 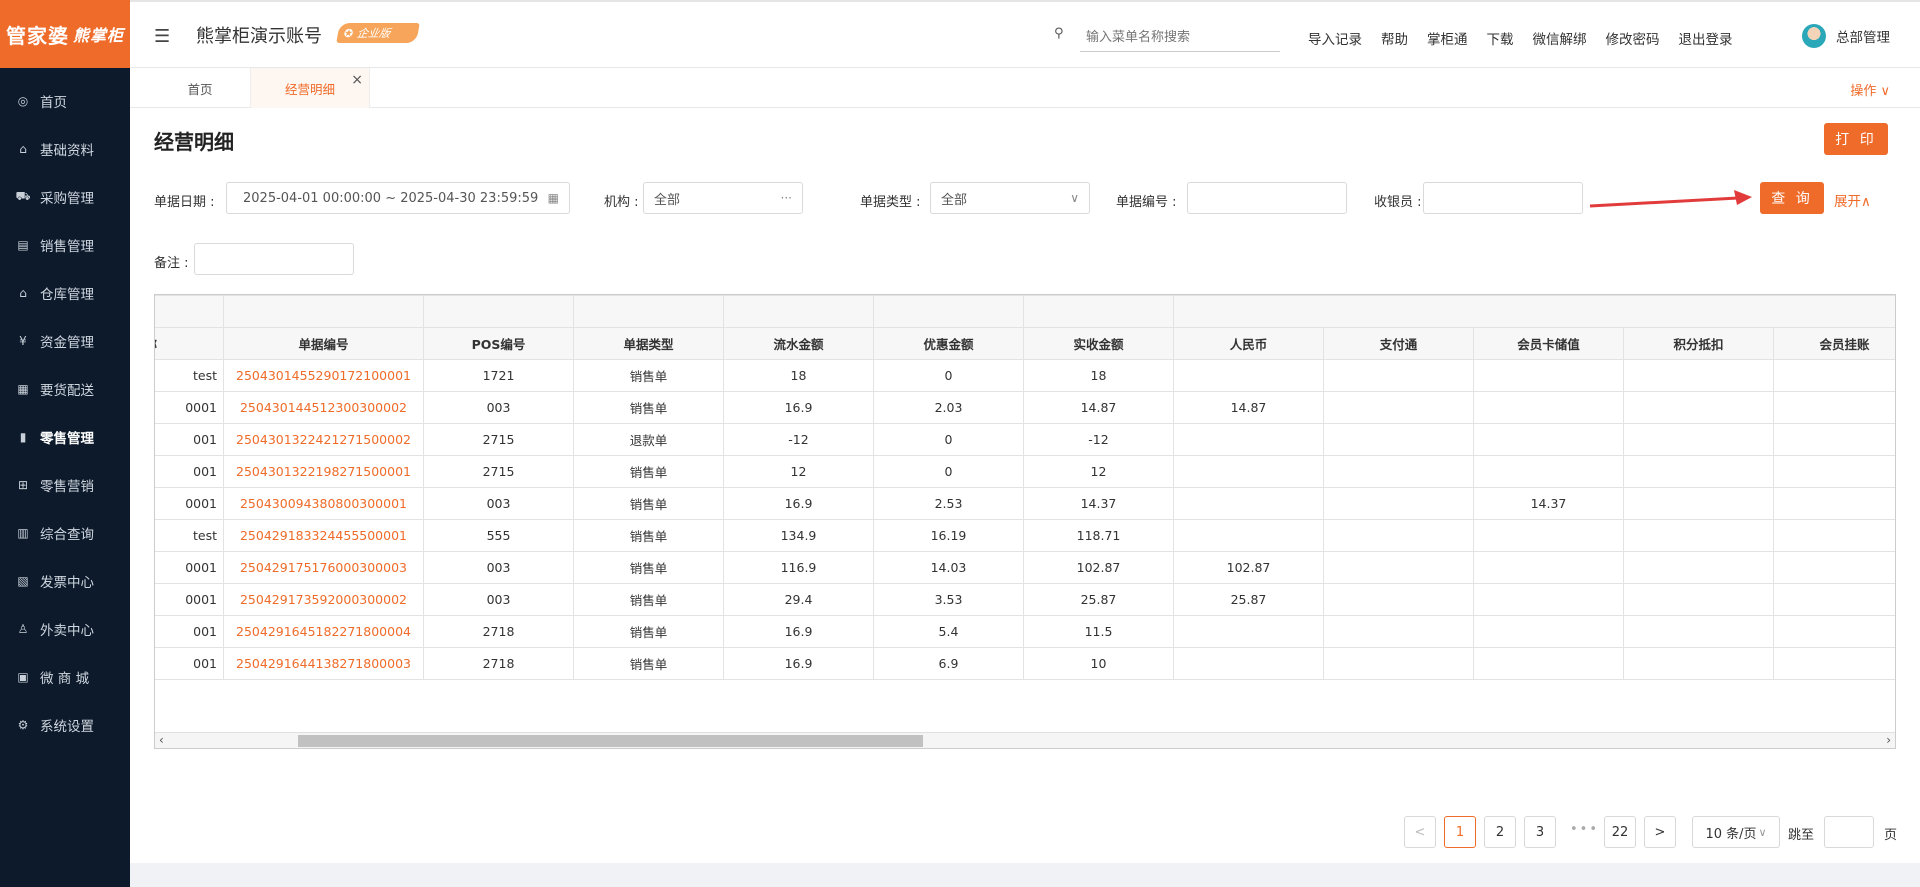 I want to click on table-row: 001 2504301322421271500002 2715 退款单 -12 0 -12, so click(x=1025, y=439).